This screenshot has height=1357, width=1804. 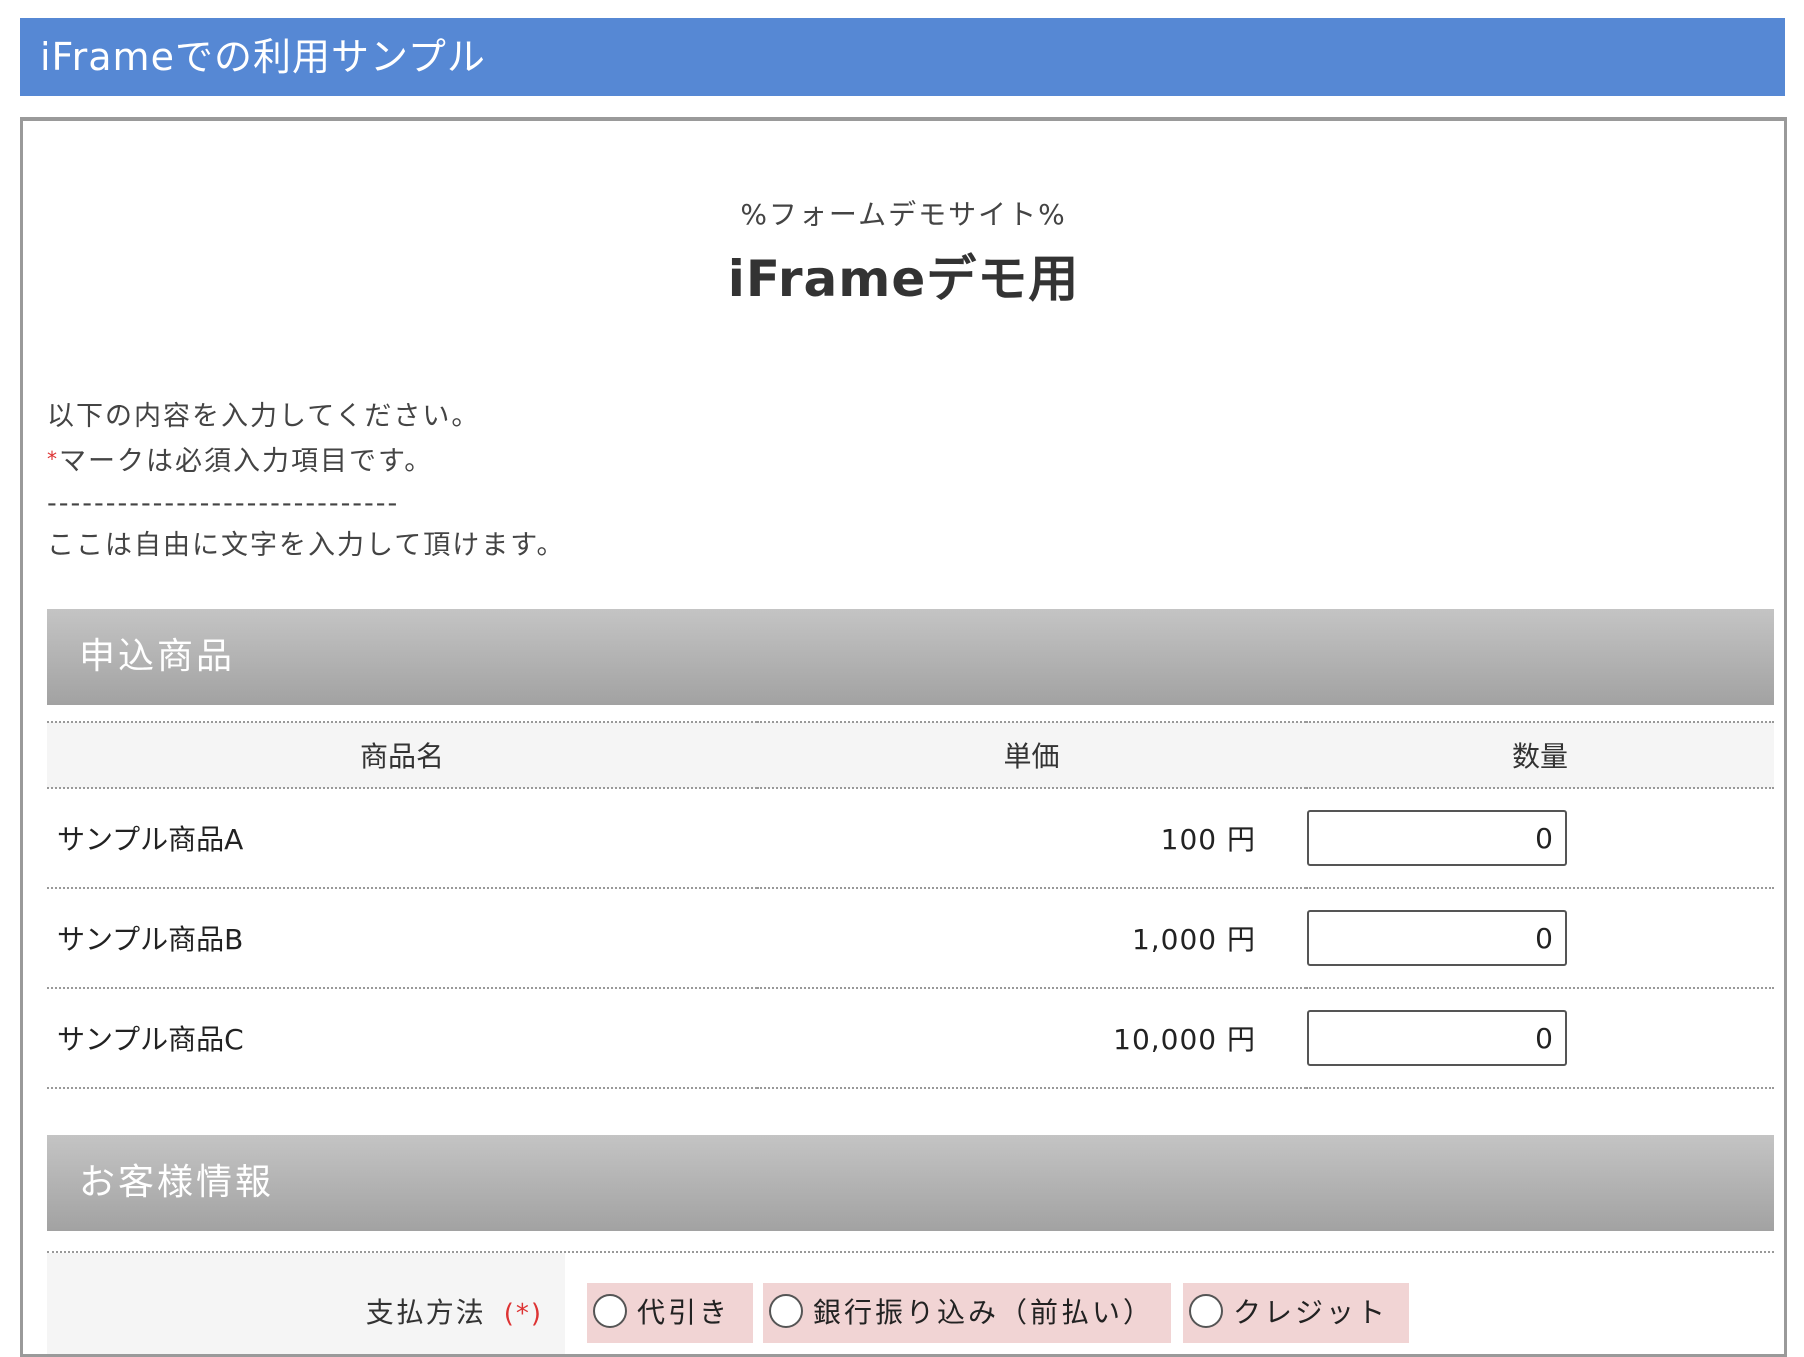 What do you see at coordinates (425, 1312) in the screenshot?
I see `payment-label-text: 支払方法` at bounding box center [425, 1312].